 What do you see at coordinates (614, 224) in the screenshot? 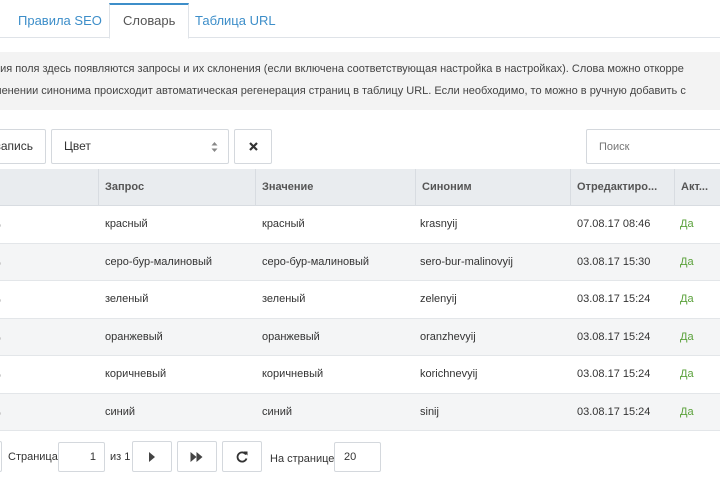
I see `cell-edited: 07.08.17 08:46` at bounding box center [614, 224].